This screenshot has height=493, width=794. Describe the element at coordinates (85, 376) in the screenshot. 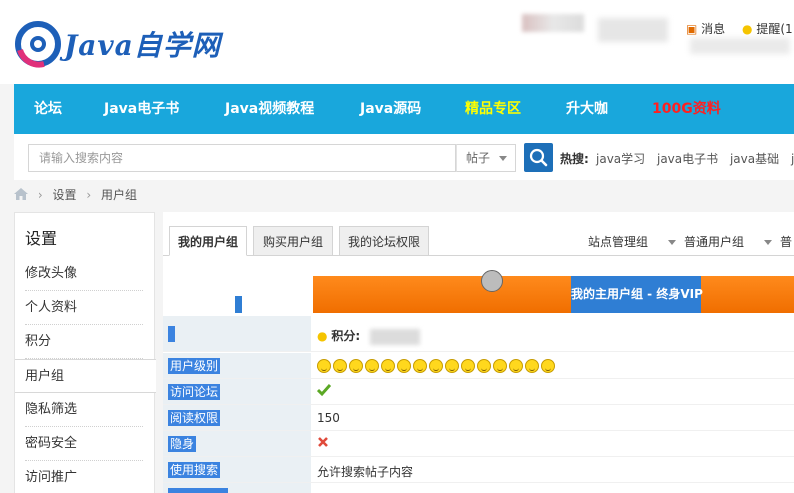

I see `sidebar-item-usergroup: 用户组` at that location.